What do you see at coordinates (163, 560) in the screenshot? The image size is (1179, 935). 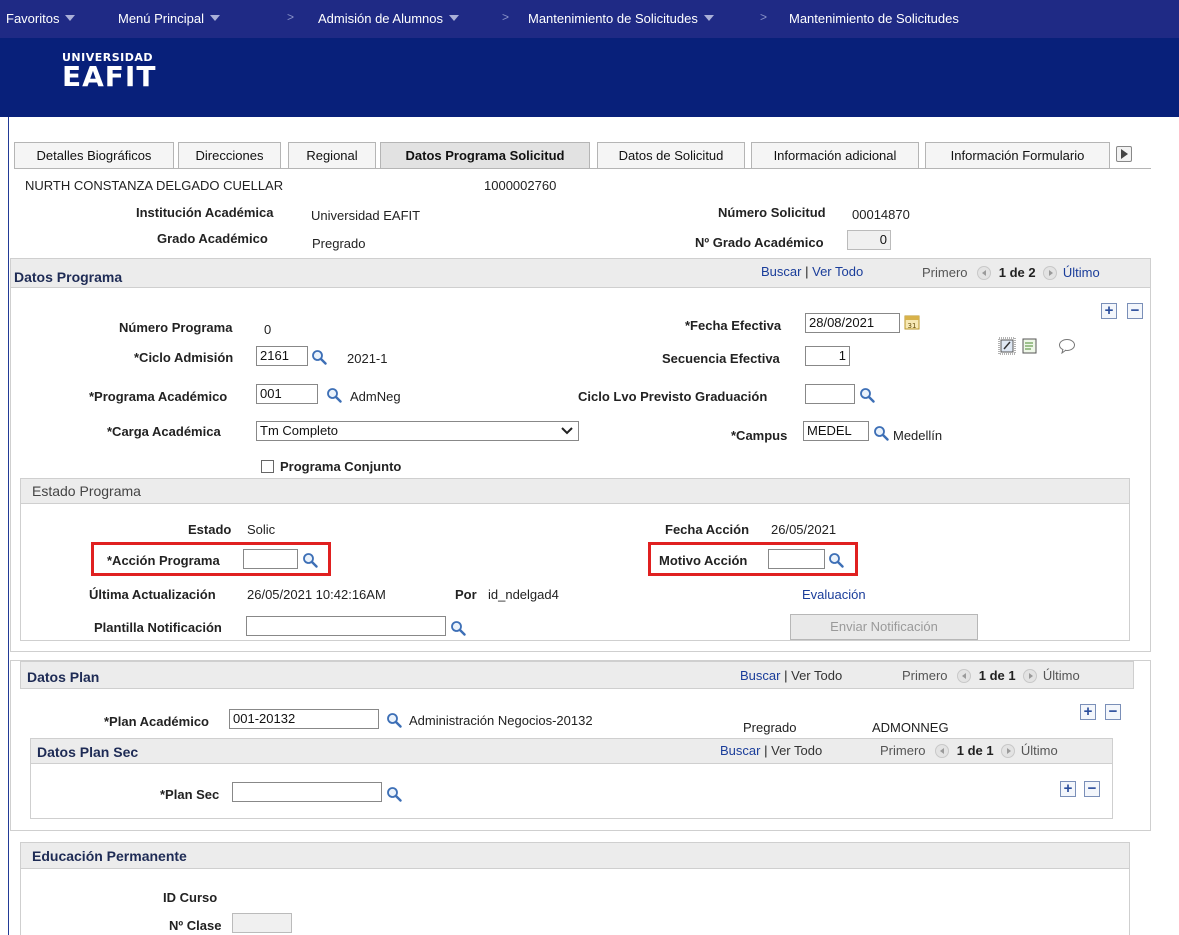 I see `accion-programa-label: *Acción Programa` at bounding box center [163, 560].